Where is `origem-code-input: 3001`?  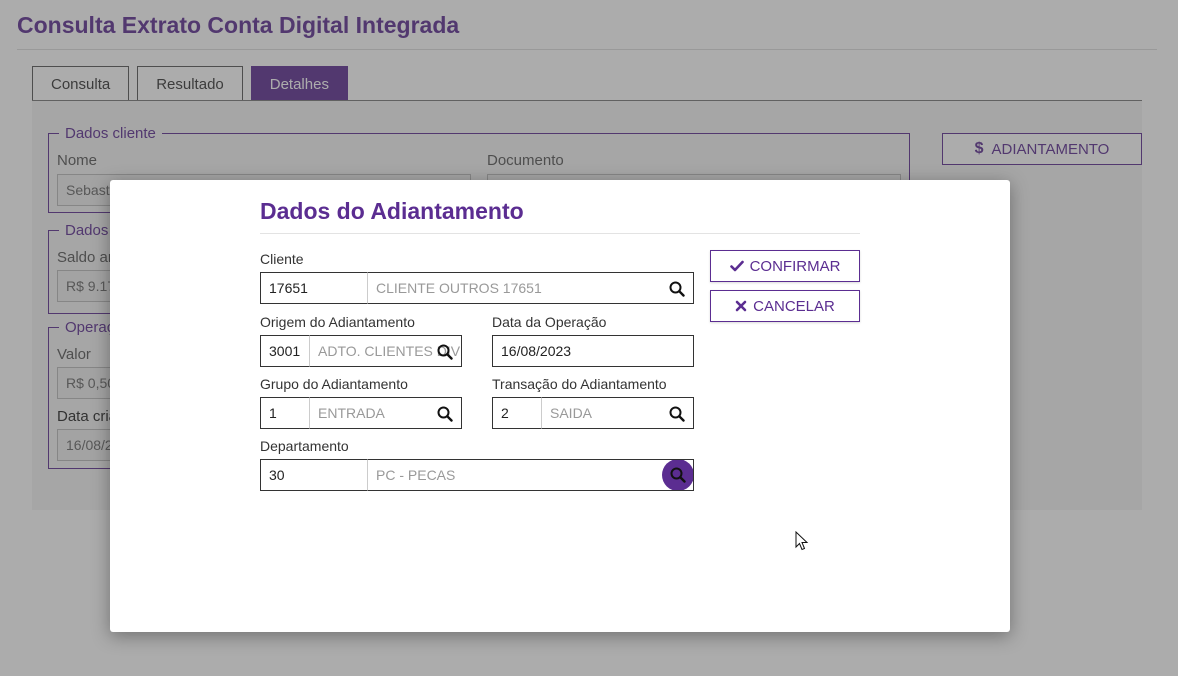
origem-code-input: 3001 is located at coordinates (285, 351).